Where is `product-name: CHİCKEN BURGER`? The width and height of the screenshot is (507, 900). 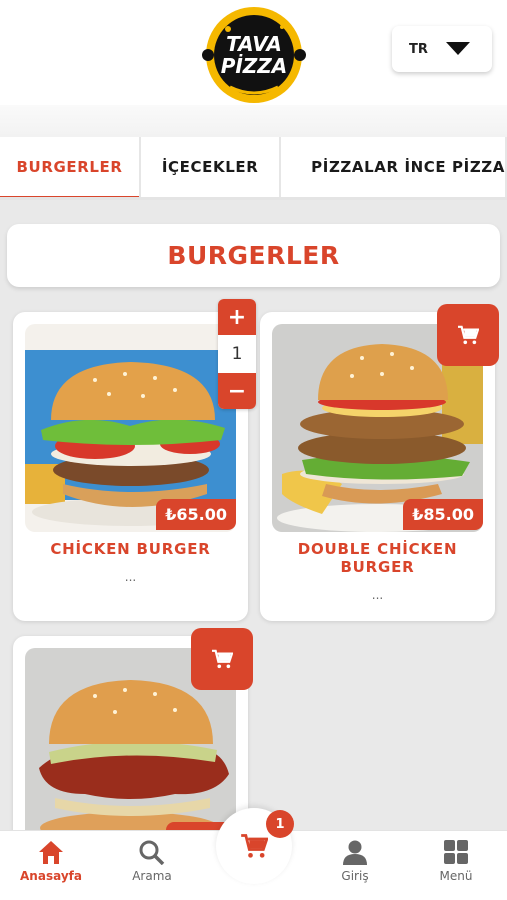 product-name: CHİCKEN BURGER is located at coordinates (130, 549).